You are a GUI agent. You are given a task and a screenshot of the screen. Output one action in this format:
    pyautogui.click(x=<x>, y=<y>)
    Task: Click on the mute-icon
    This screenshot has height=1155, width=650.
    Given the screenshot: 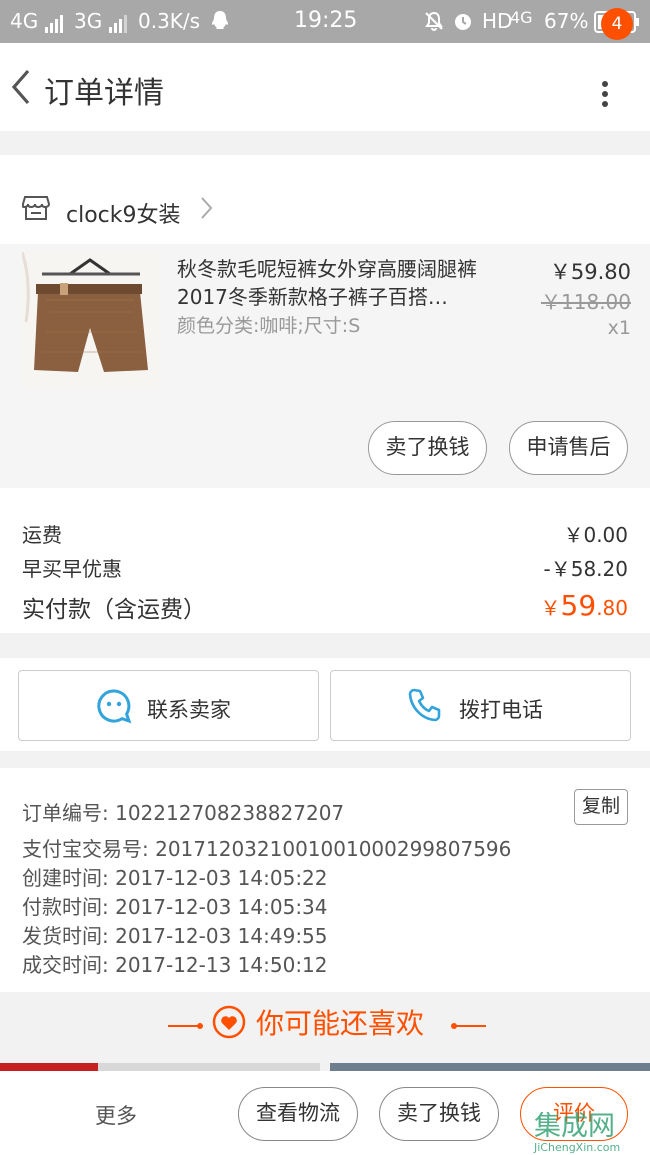 What is the action you would take?
    pyautogui.click(x=434, y=23)
    